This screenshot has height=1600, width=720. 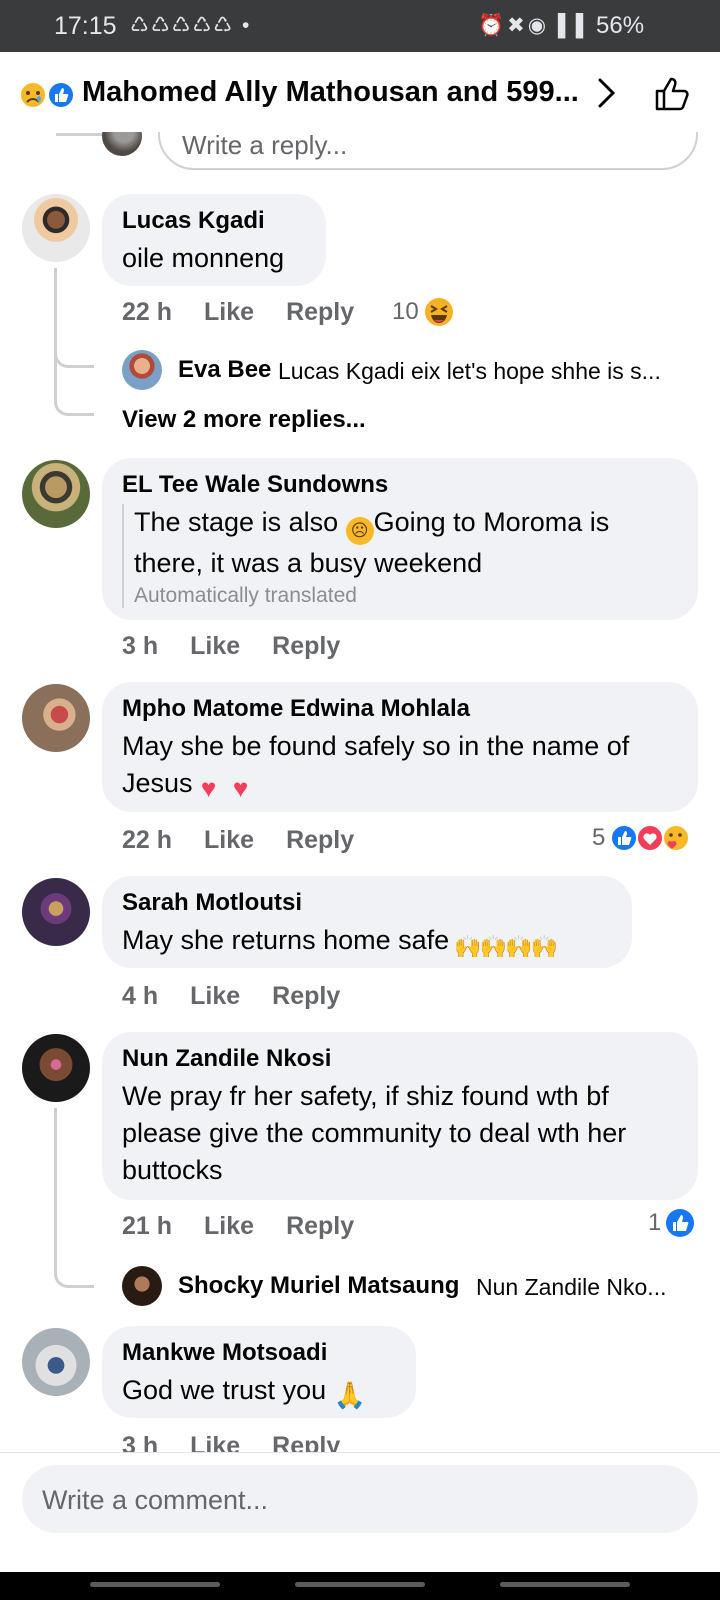 I want to click on love-reaction-icon, so click(x=650, y=838).